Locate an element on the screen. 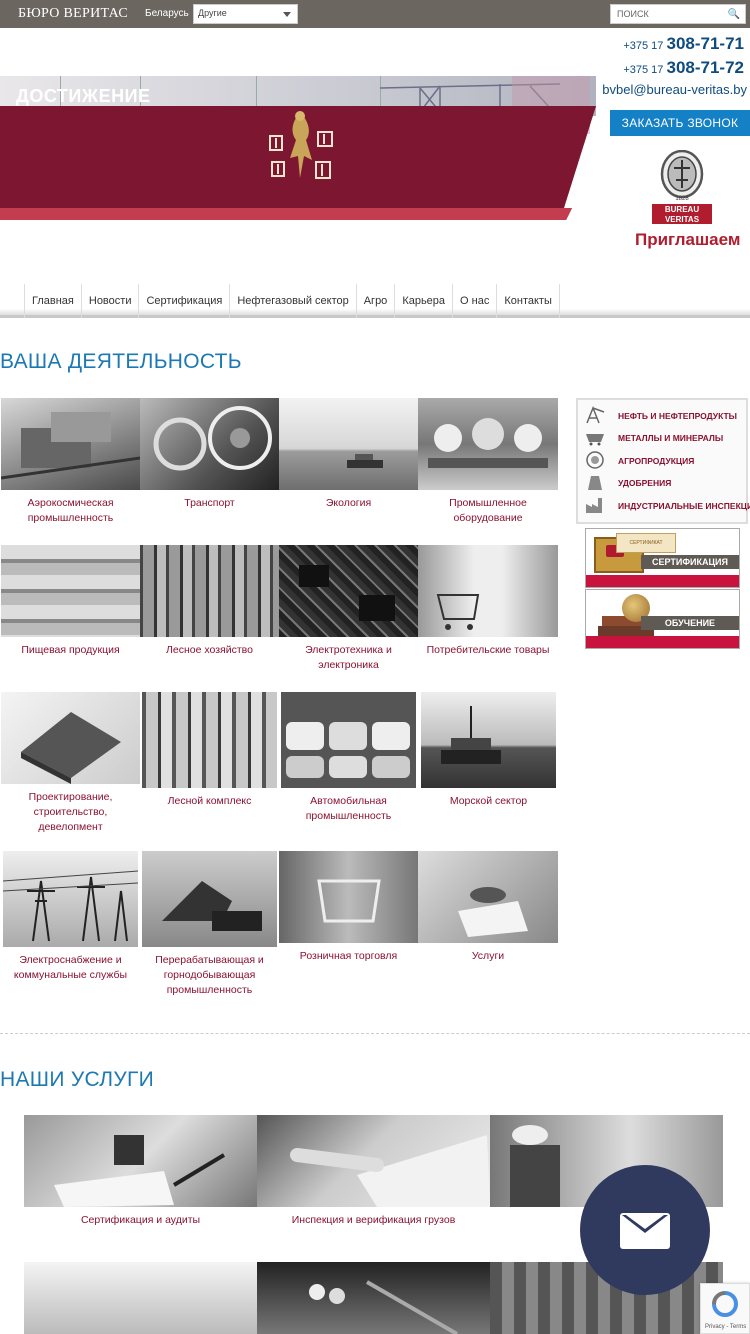  training-label: ОБУЧЕНИЕ is located at coordinates (690, 623).